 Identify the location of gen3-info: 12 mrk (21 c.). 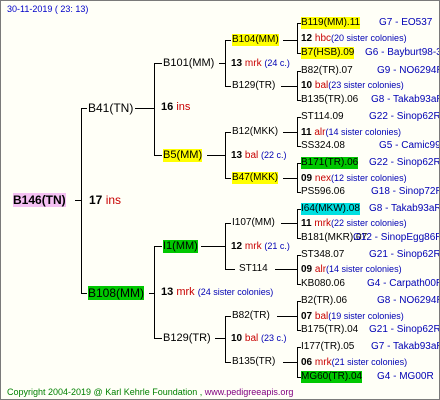
(260, 246).